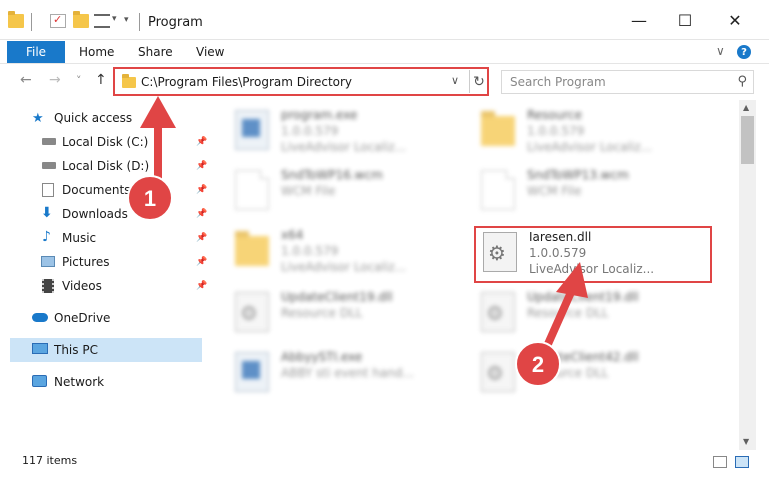 The image size is (769, 486). I want to click on sidebar-item-local-disk-c: Local Disk (C:) 📌, so click(108, 142).